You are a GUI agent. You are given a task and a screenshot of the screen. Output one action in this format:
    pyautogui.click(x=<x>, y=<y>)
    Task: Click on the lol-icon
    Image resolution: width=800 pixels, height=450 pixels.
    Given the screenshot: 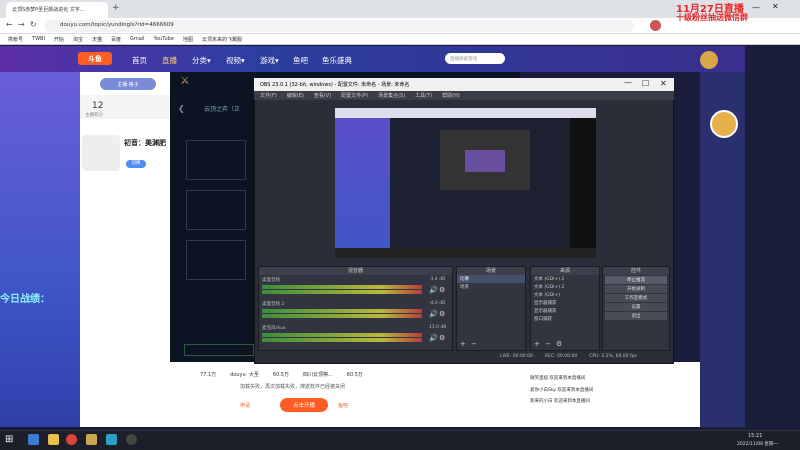 What is the action you would take?
    pyautogui.click(x=91, y=439)
    